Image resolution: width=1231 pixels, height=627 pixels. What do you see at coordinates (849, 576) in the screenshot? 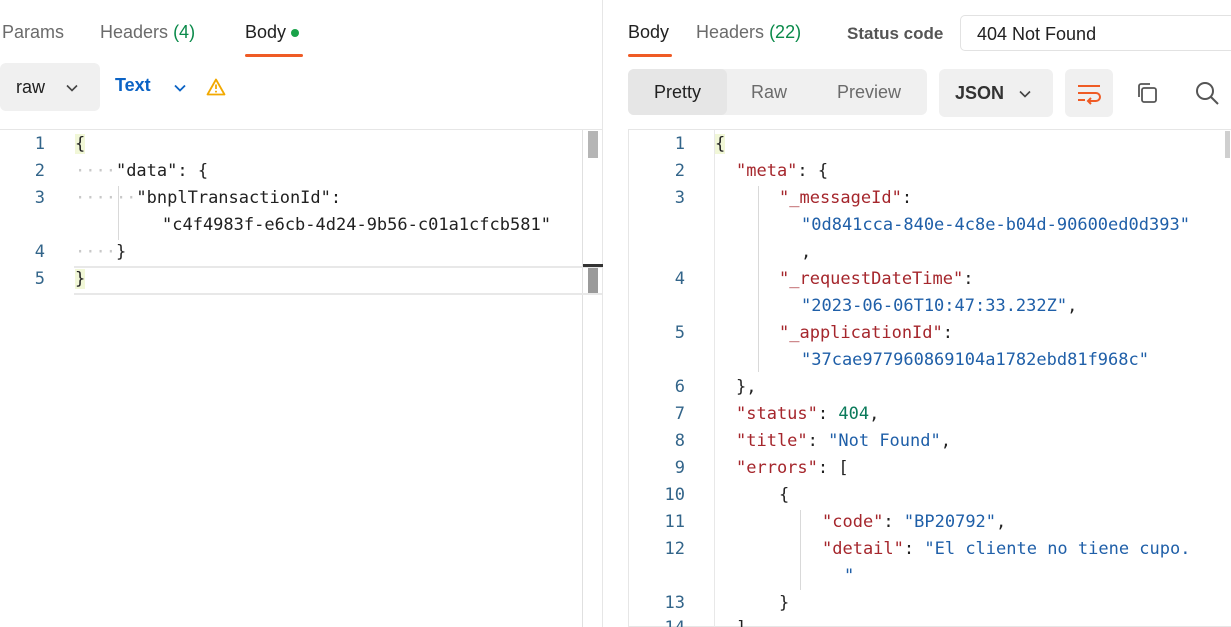
I see `resp-line-12-end: "` at bounding box center [849, 576].